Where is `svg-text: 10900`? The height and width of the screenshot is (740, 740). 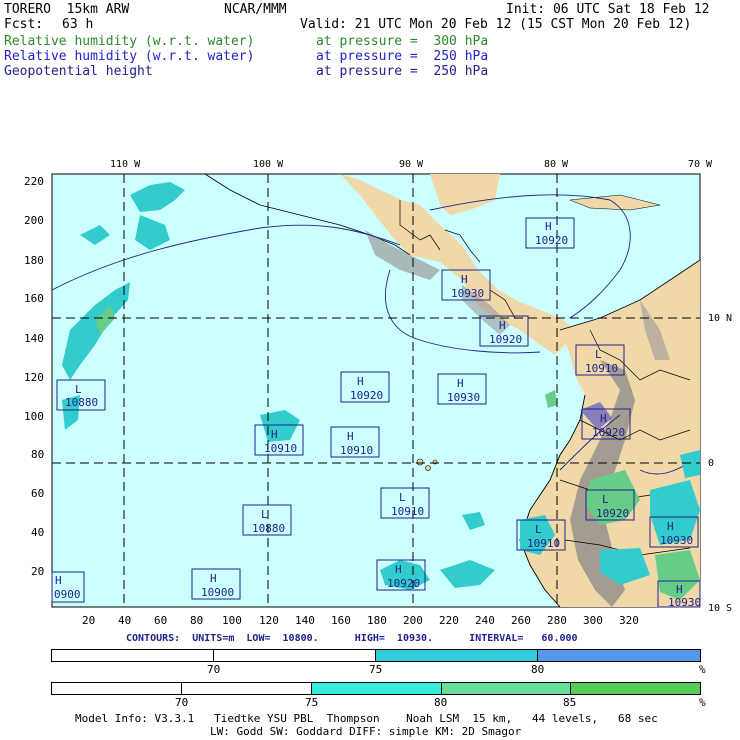
svg-text: 10900 is located at coordinates (217, 592).